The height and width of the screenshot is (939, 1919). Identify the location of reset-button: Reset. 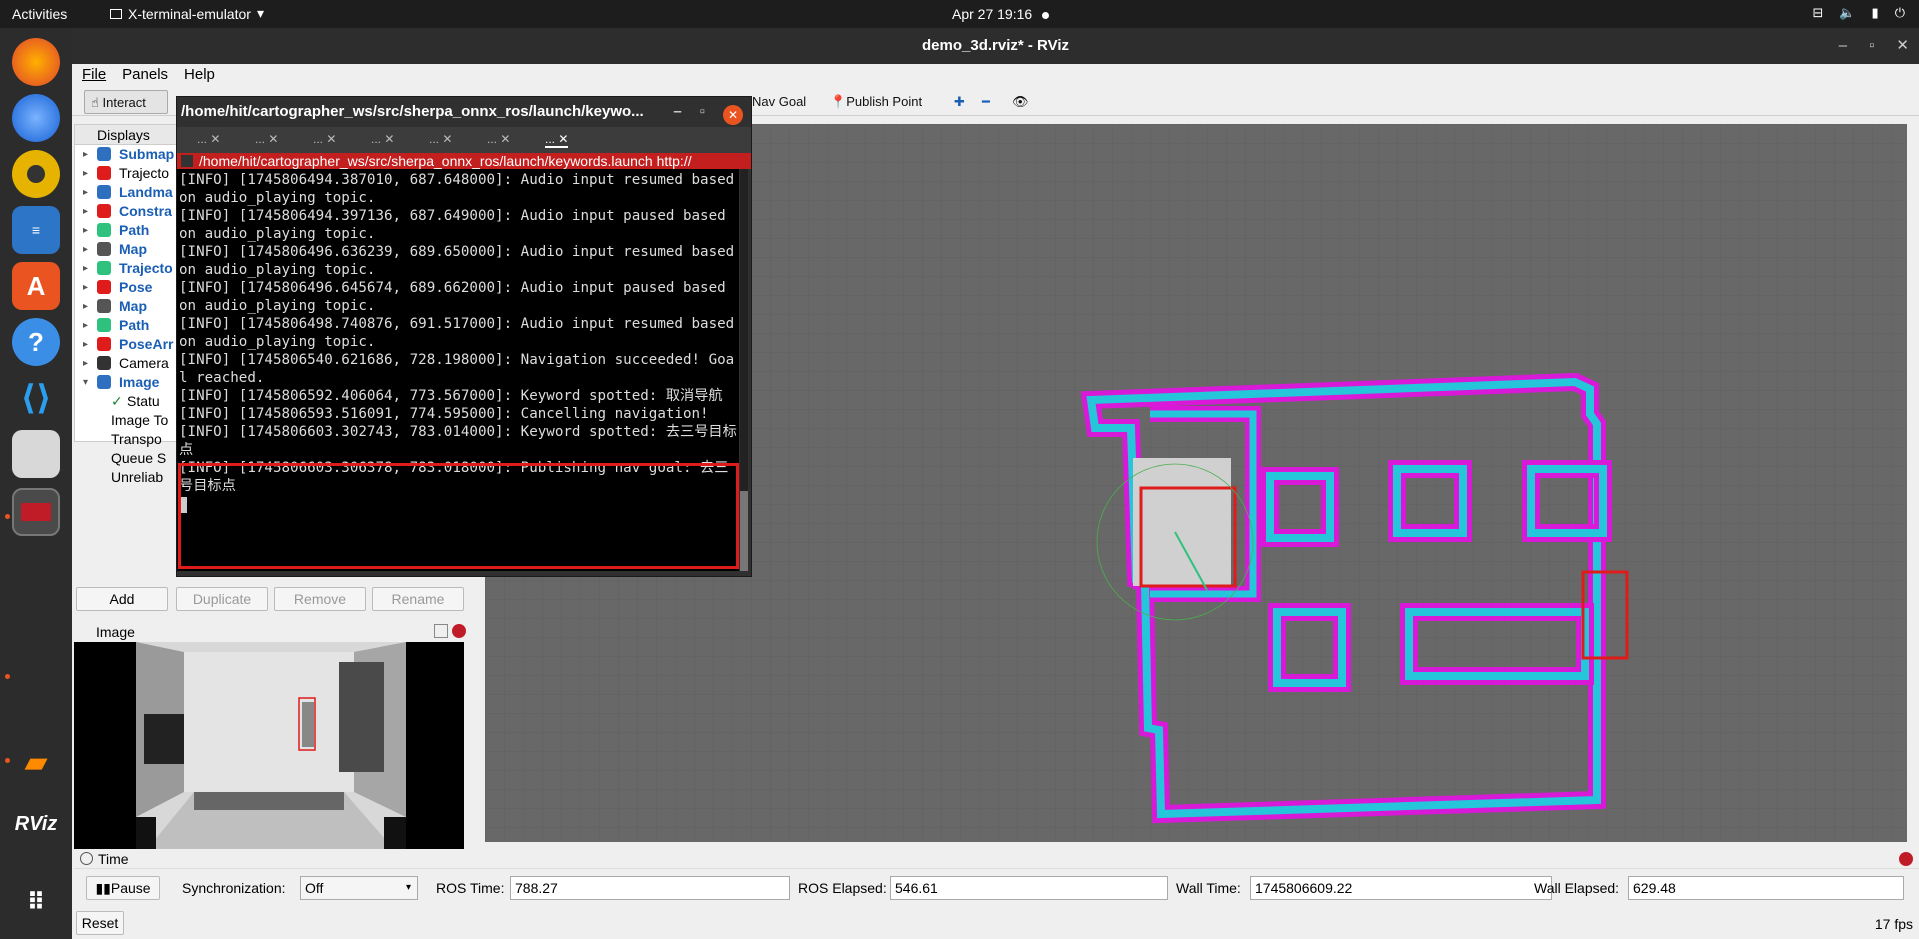
(100, 923).